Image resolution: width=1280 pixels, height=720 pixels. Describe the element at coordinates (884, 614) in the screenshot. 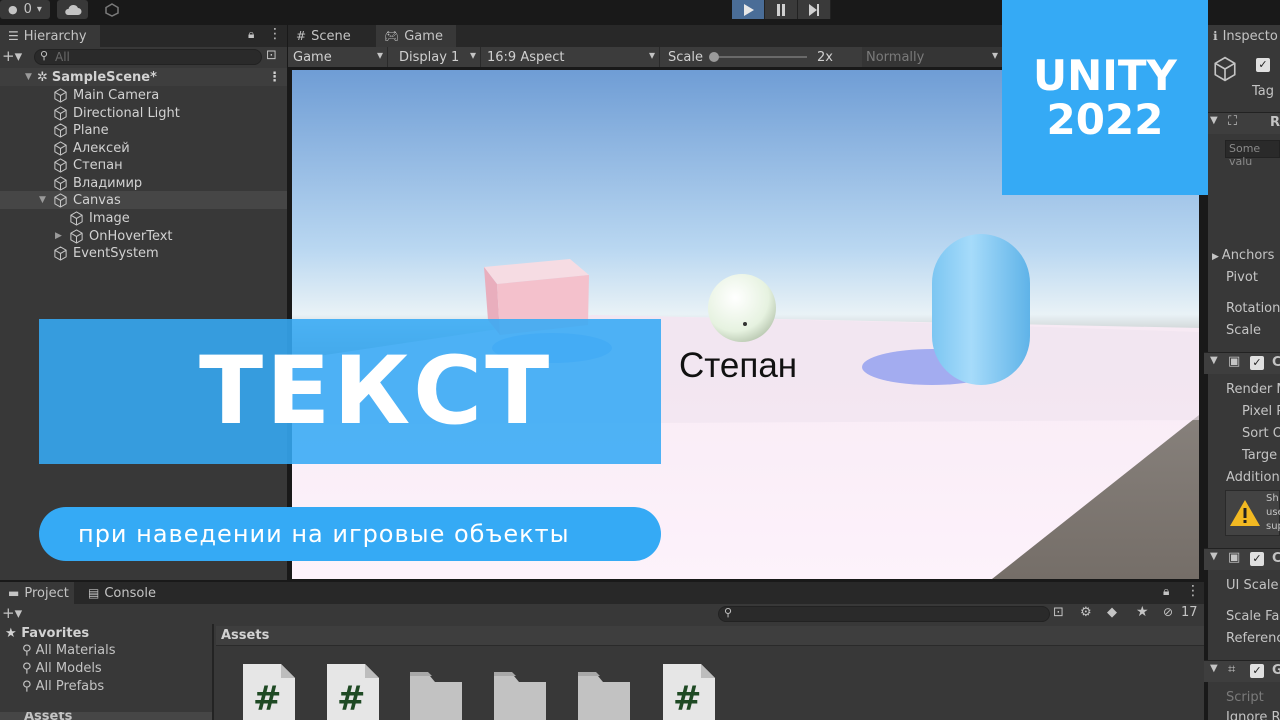

I see `project-search: ⚲` at that location.